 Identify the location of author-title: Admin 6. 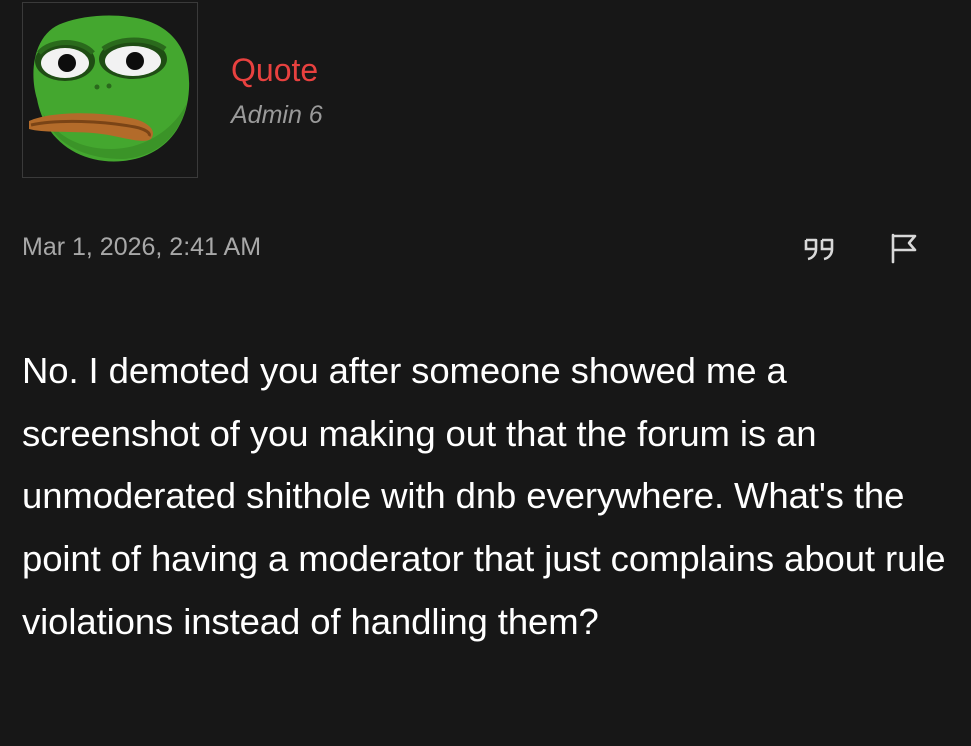
(277, 115).